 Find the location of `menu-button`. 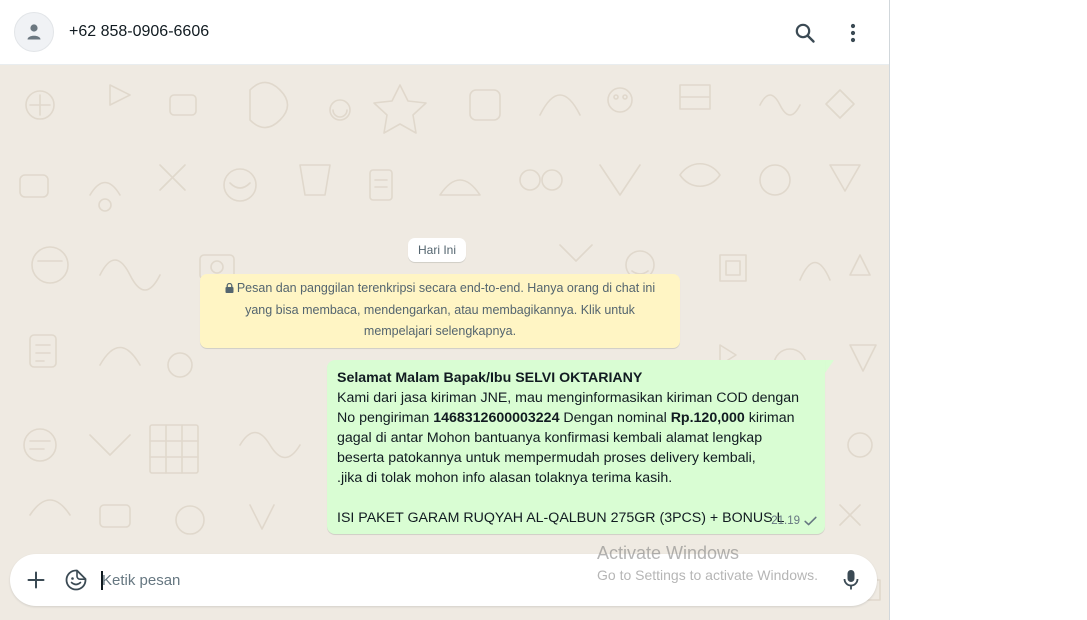

menu-button is located at coordinates (853, 33).